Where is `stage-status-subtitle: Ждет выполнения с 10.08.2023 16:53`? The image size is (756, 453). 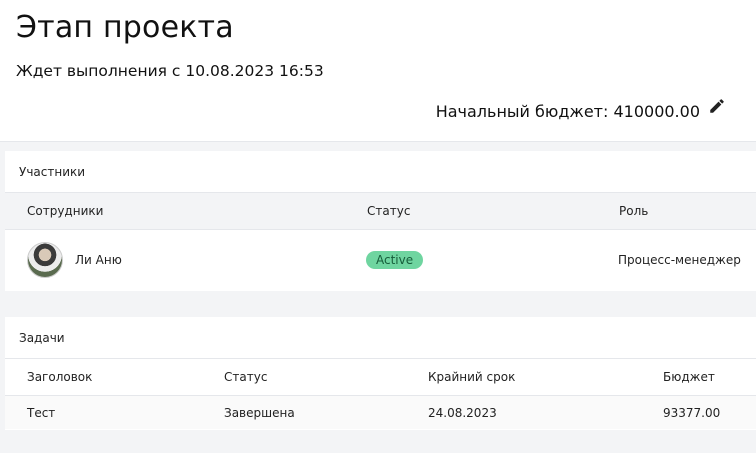 stage-status-subtitle: Ждет выполнения с 10.08.2023 16:53 is located at coordinates (170, 71).